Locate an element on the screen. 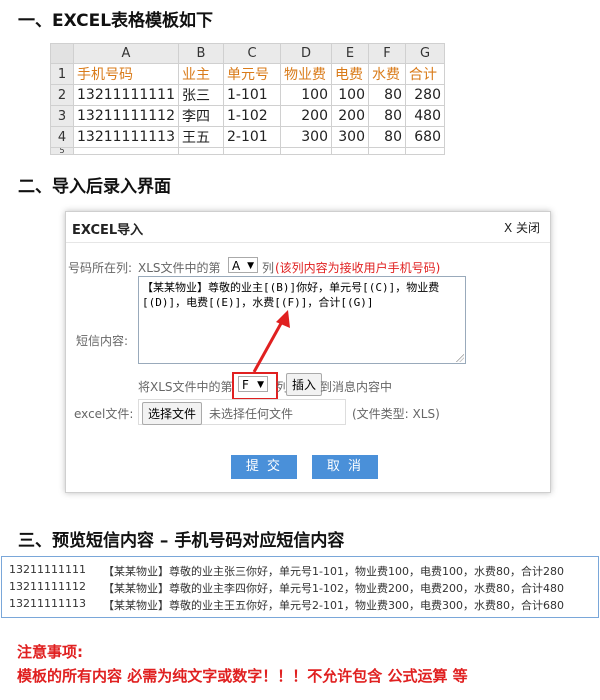 The height and width of the screenshot is (700, 600). file-input: 选择文件 未选择任何文件 is located at coordinates (242, 412).